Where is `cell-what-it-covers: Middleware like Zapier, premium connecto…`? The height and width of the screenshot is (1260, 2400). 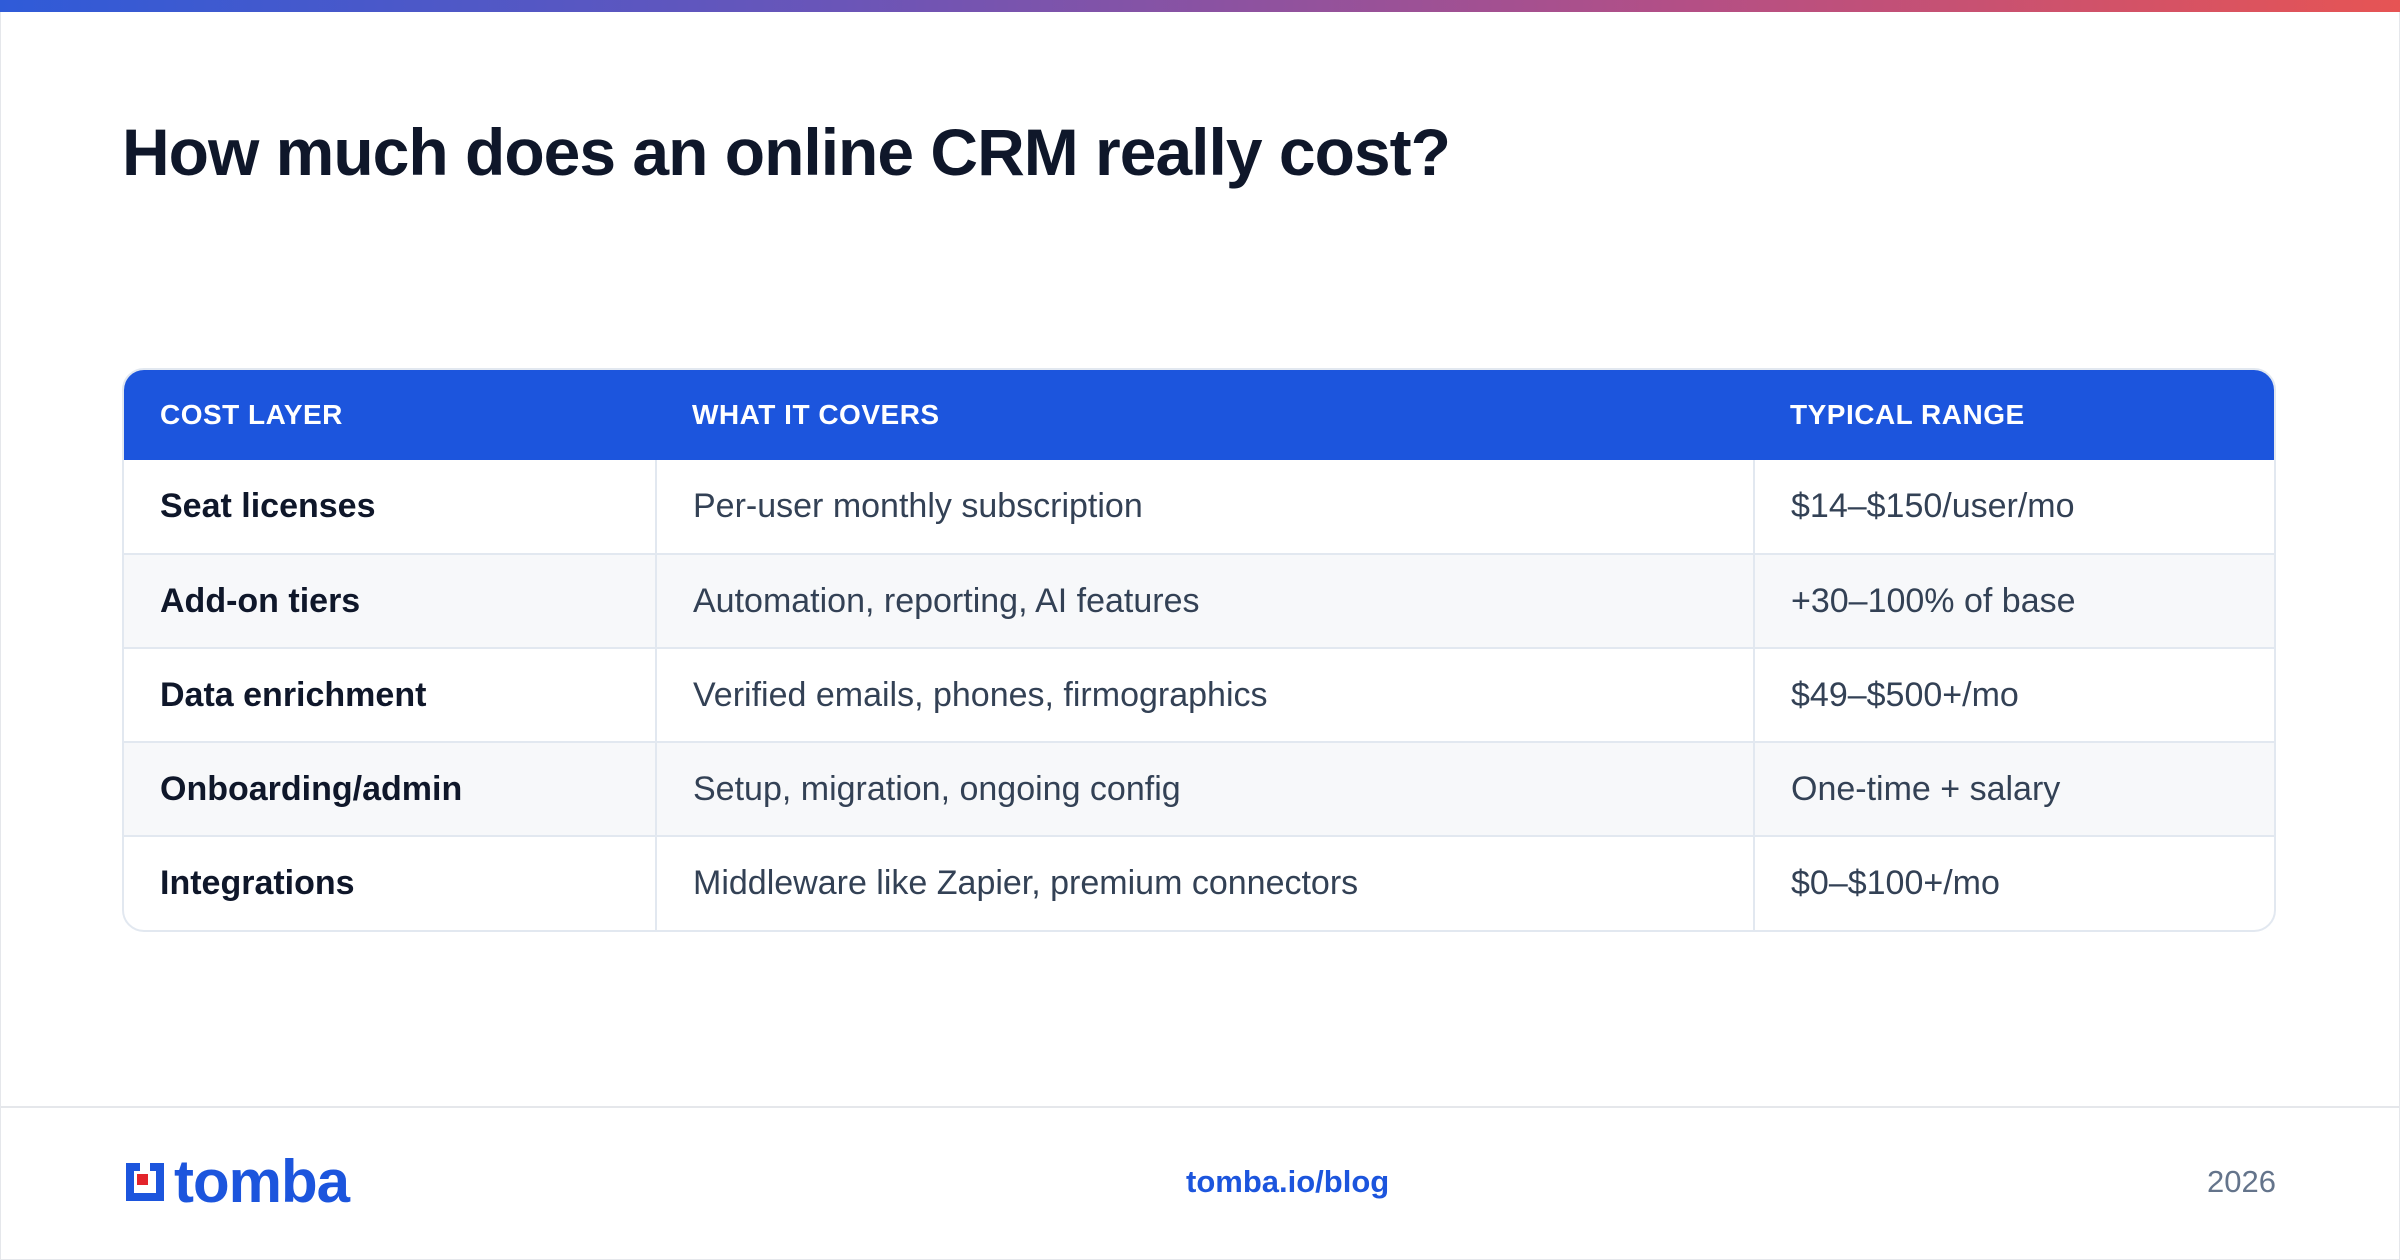 cell-what-it-covers: Middleware like Zapier, premium connecto… is located at coordinates (1204, 882).